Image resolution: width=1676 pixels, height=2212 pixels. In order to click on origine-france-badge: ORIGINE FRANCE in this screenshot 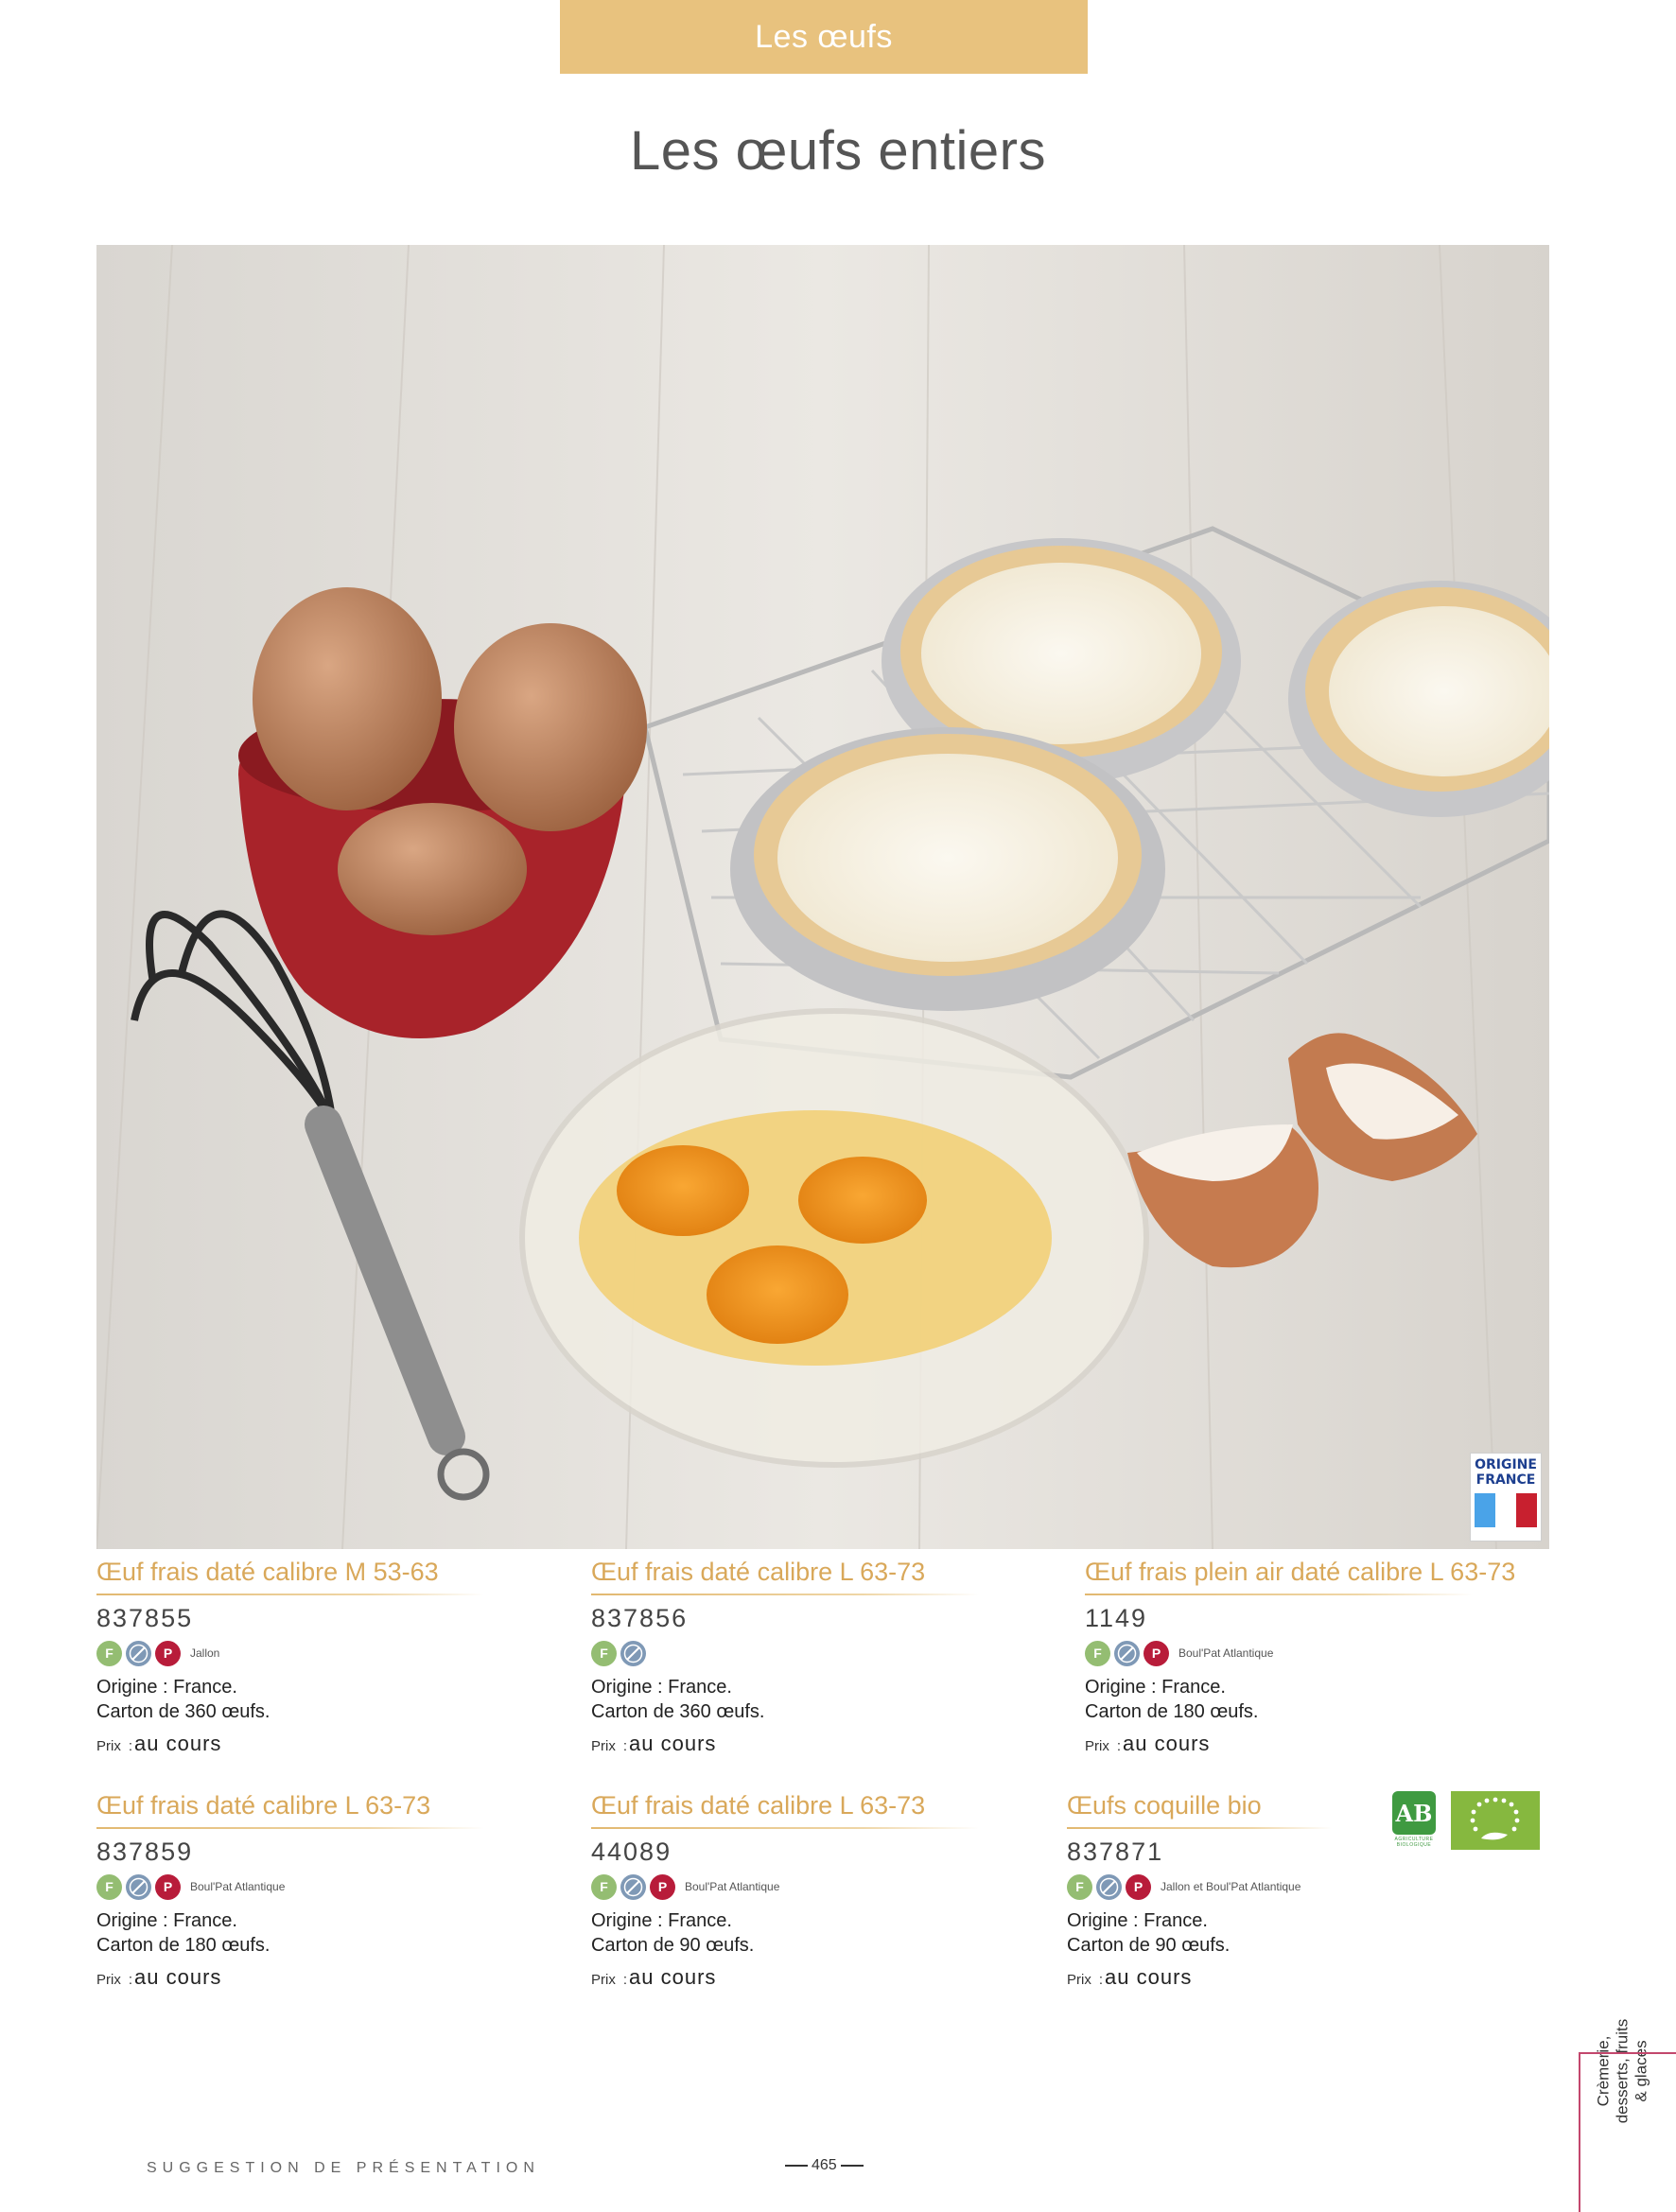, I will do `click(1506, 1497)`.